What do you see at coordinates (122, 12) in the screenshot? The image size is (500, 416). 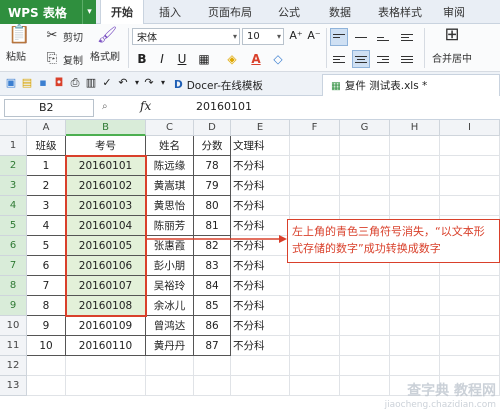 I see `tab-home: 开始` at bounding box center [122, 12].